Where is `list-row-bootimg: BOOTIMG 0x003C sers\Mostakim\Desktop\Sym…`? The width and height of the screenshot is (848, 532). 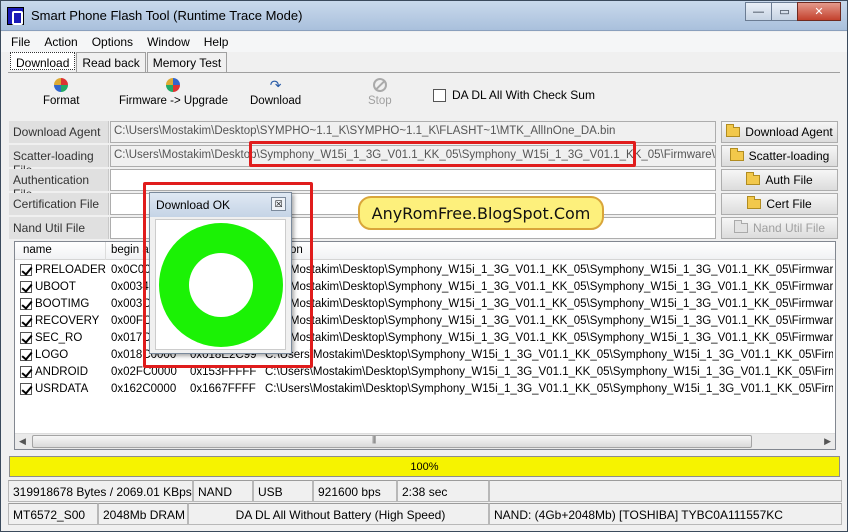 list-row-bootimg: BOOTIMG 0x003C sers\Mostakim\Desktop\Sym… is located at coordinates (425, 304).